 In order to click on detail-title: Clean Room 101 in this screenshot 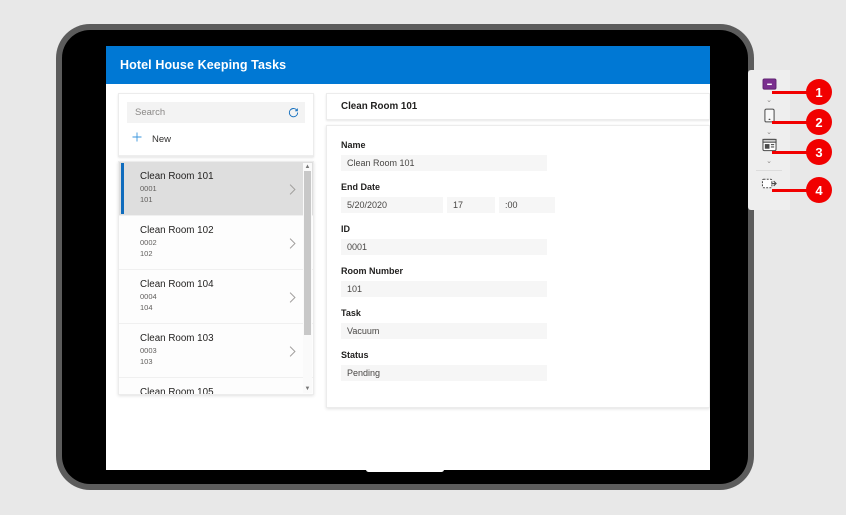, I will do `click(379, 106)`.